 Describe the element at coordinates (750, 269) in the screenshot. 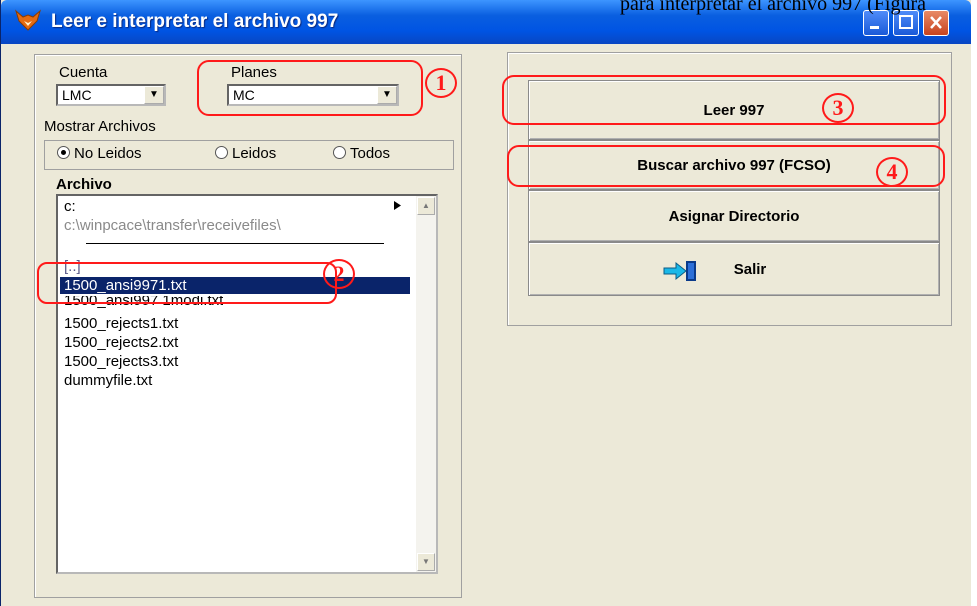

I see `salir-label: Salir` at that location.